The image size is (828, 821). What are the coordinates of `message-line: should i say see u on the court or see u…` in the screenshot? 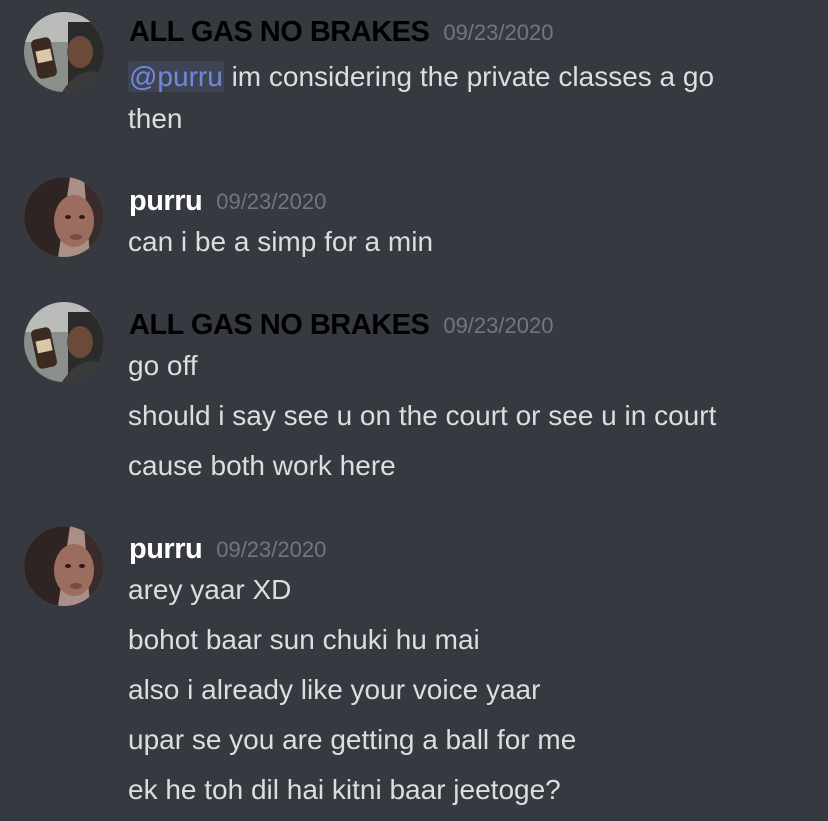 It's located at (422, 416).